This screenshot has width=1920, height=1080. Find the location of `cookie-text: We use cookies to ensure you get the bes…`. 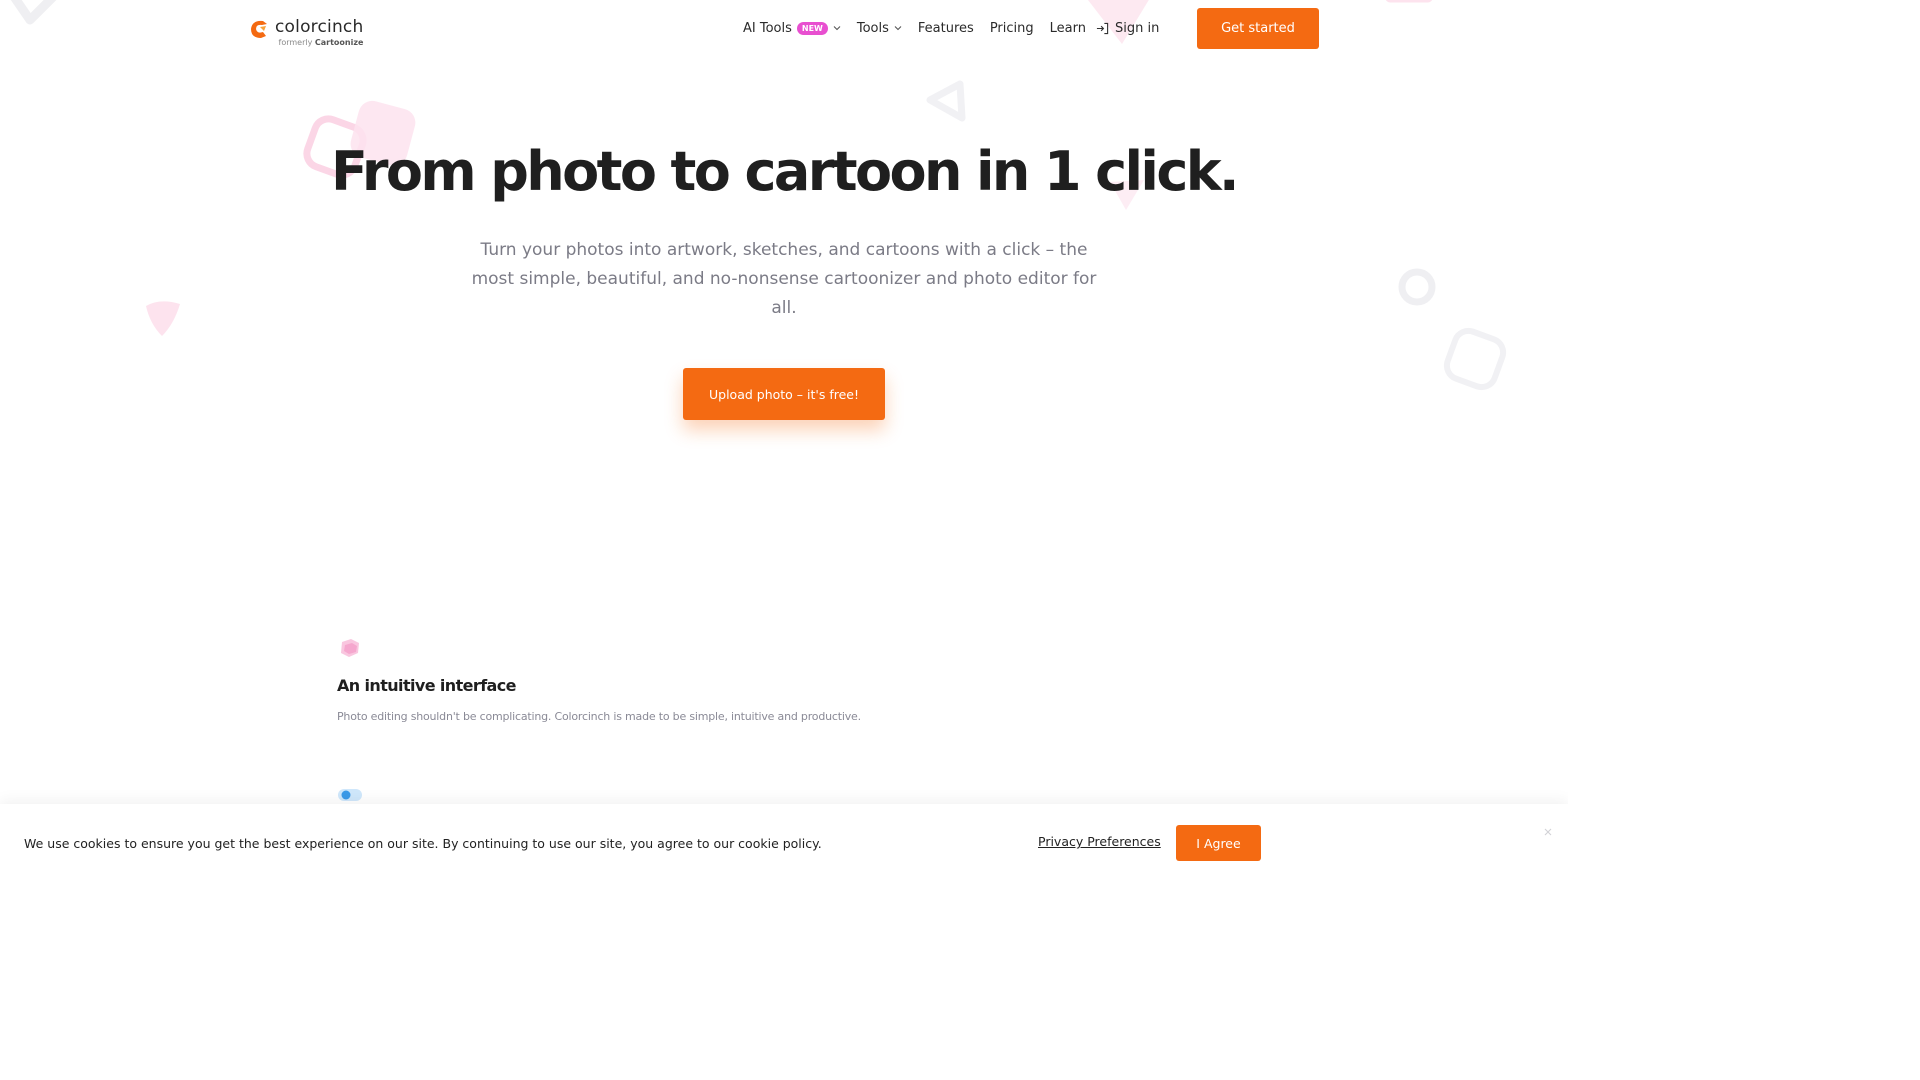

cookie-text: We use cookies to ensure you get the bes… is located at coordinates (423, 843).